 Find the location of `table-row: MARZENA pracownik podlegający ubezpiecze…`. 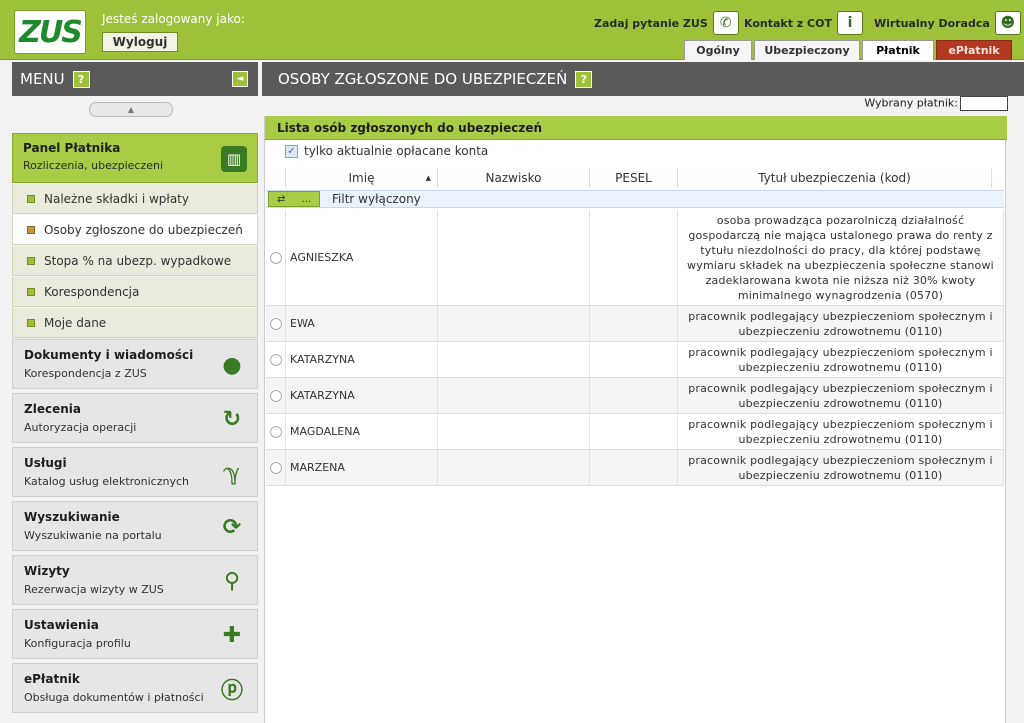

table-row: MARZENA pracownik podlegający ubezpiecze… is located at coordinates (635, 468).